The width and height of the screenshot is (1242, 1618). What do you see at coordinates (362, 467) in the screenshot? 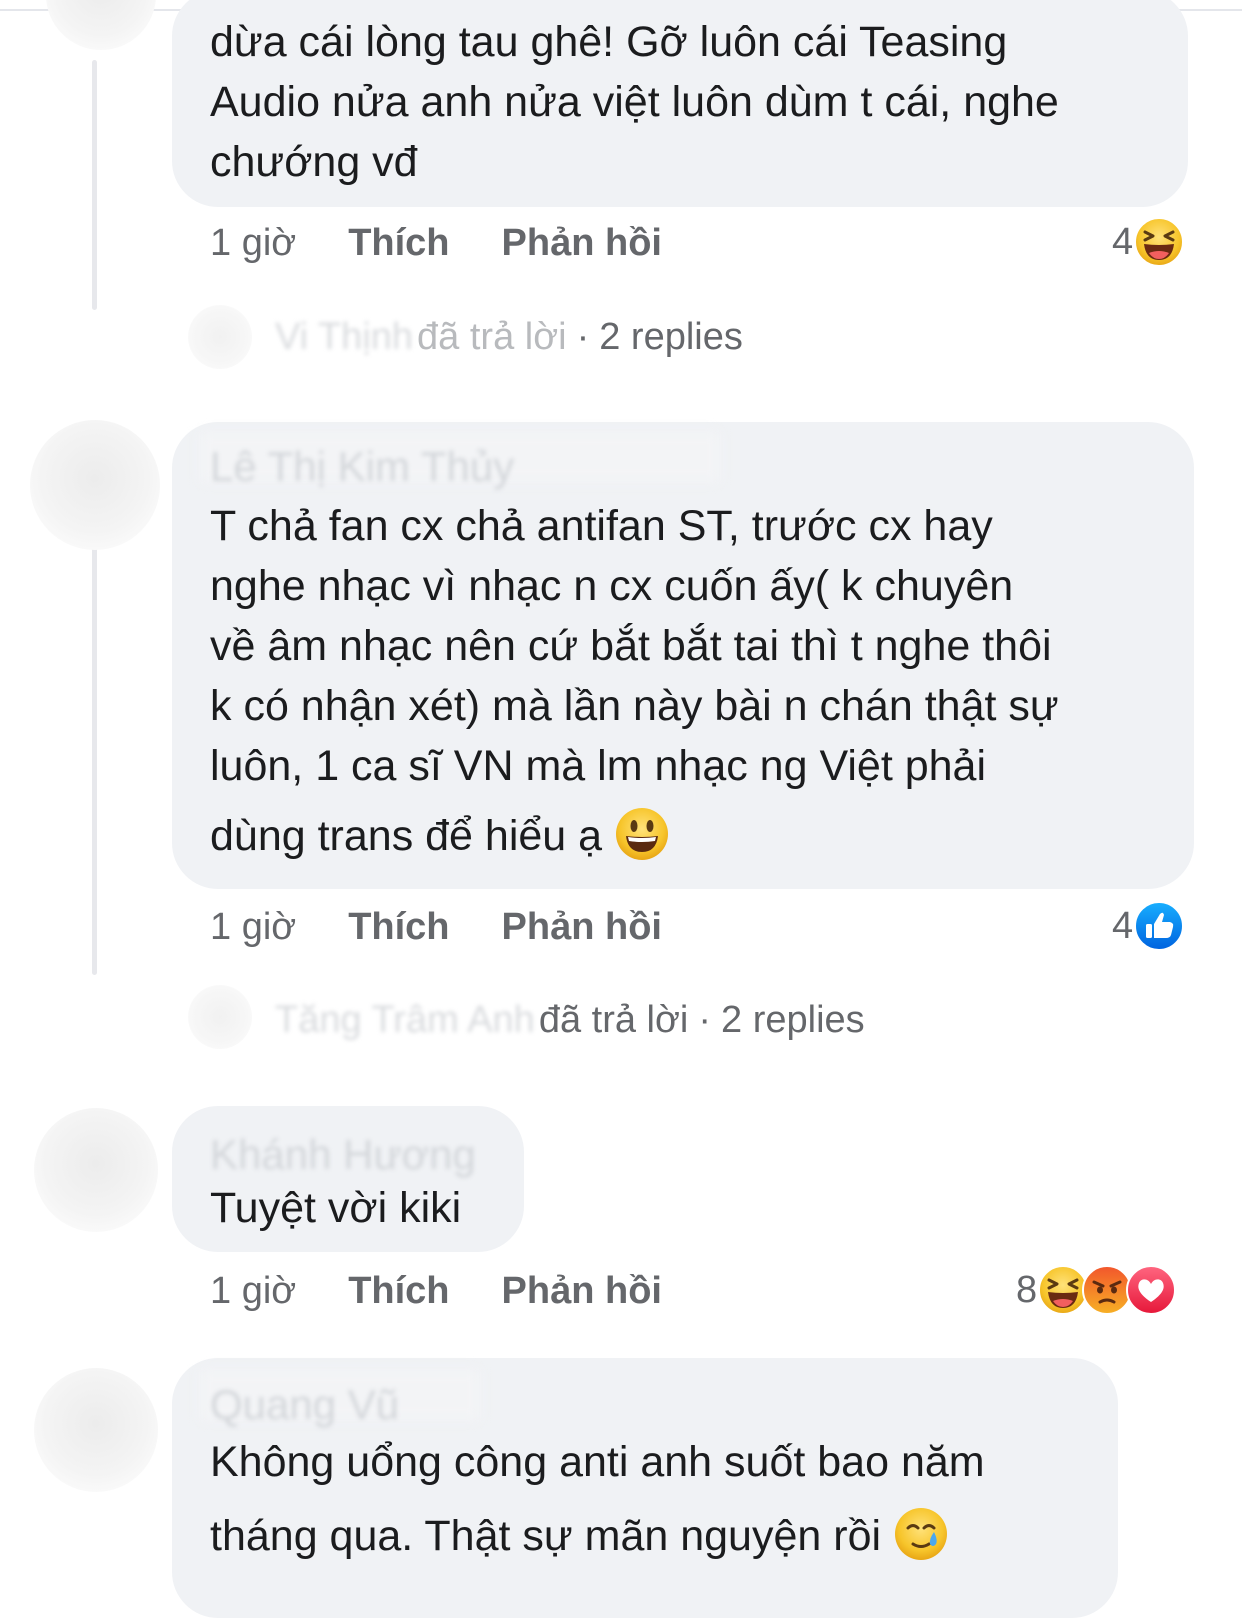
I see `comment-author: Lê Thị Kim Thủy` at bounding box center [362, 467].